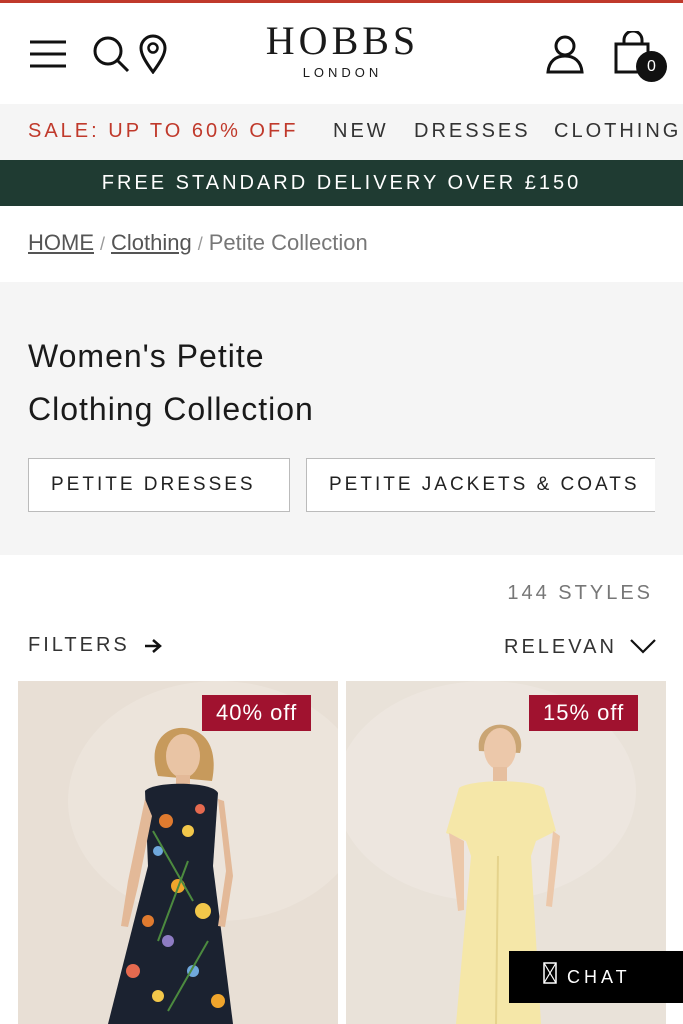 This screenshot has width=683, height=1024. I want to click on filters-button: FILTERS, so click(95, 645).